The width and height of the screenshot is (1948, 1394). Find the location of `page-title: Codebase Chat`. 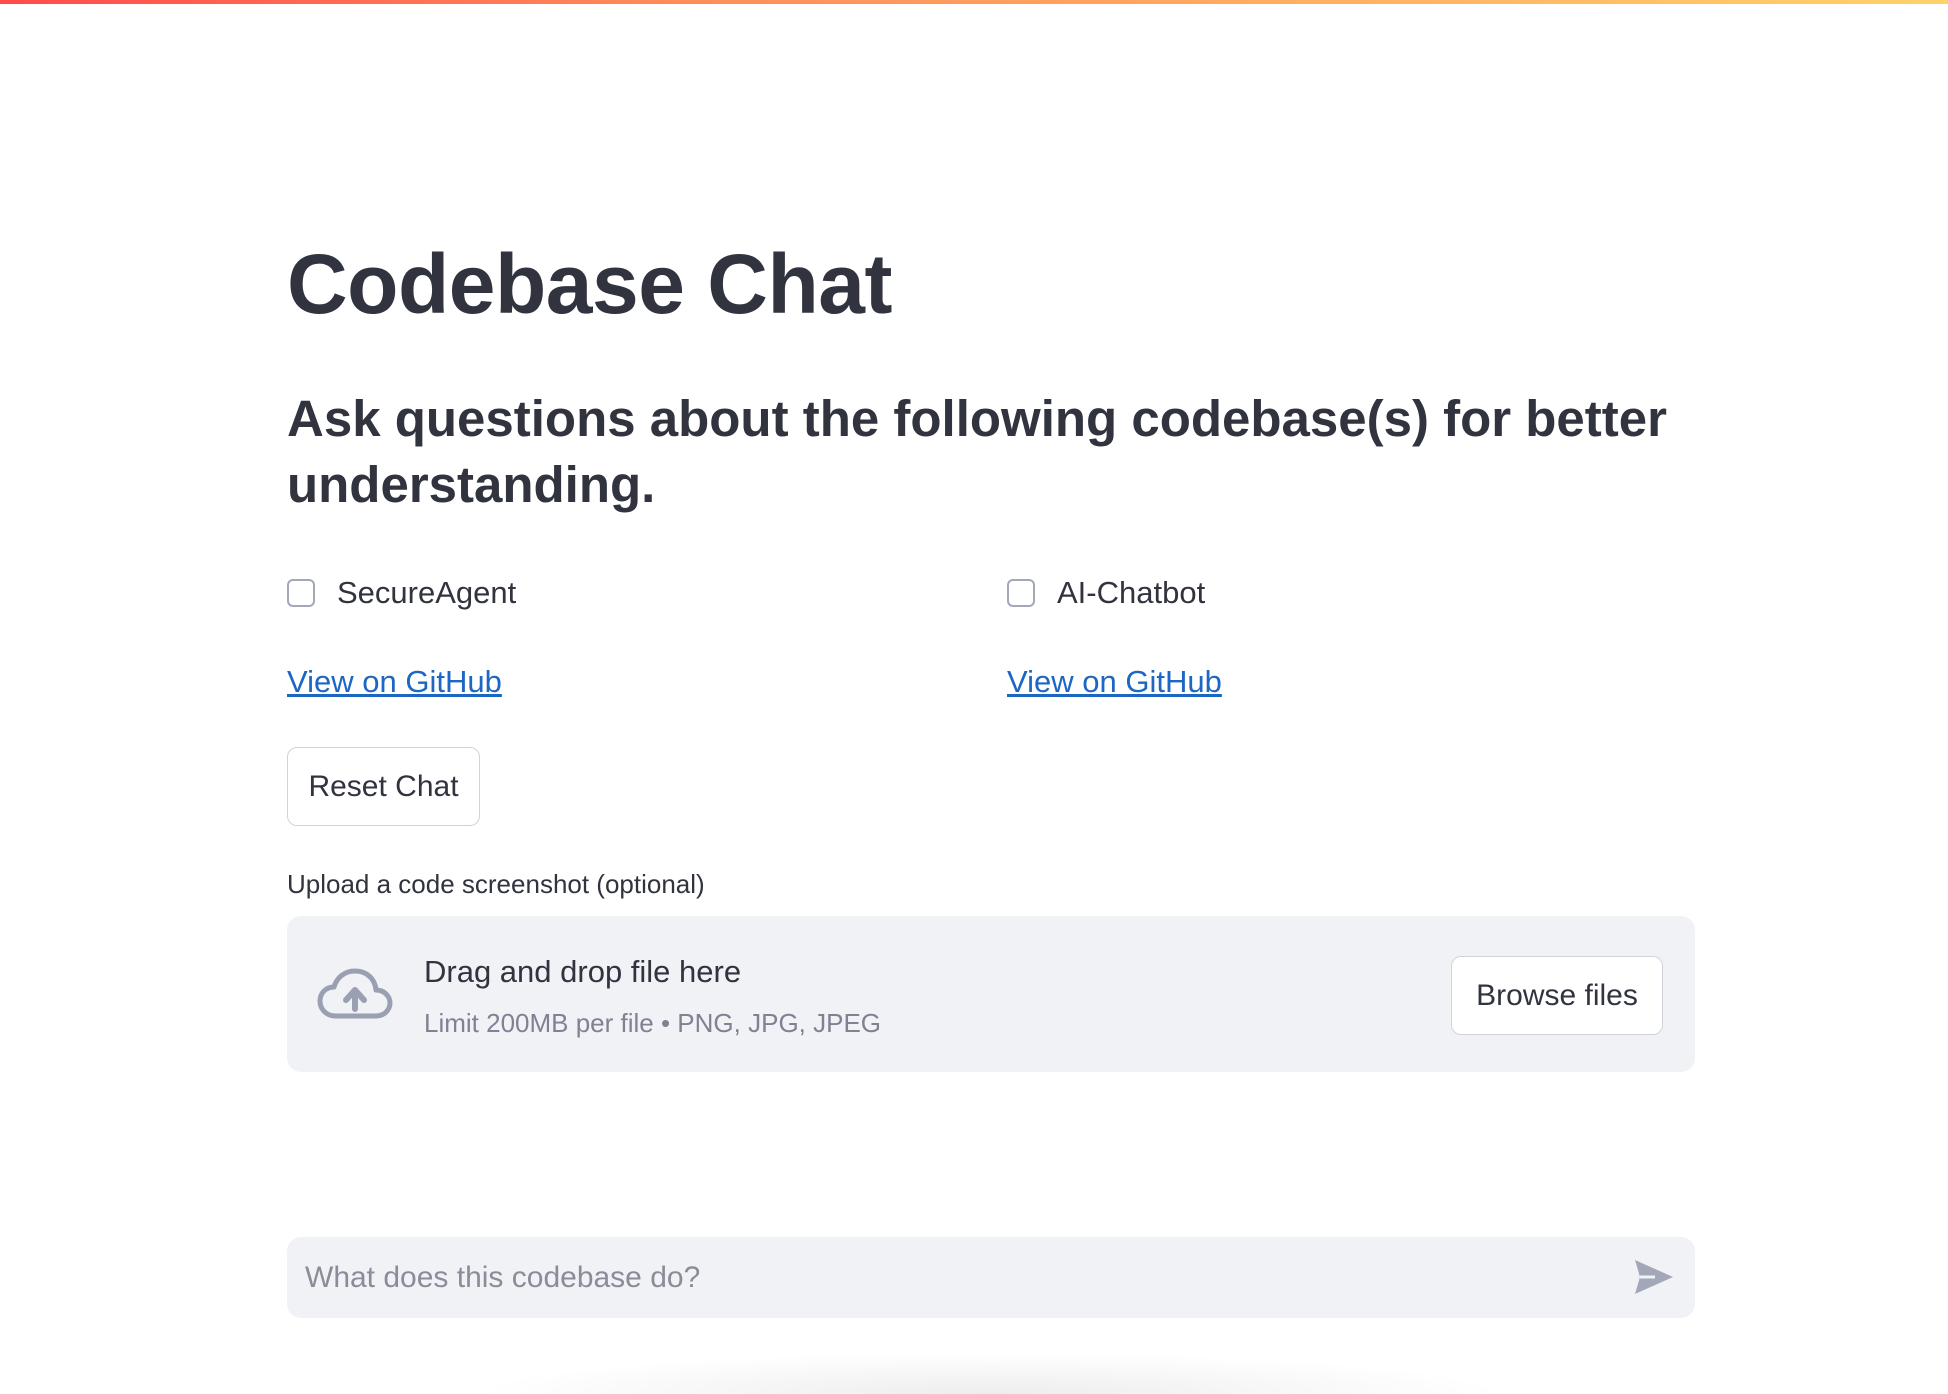

page-title: Codebase Chat is located at coordinates (589, 284).